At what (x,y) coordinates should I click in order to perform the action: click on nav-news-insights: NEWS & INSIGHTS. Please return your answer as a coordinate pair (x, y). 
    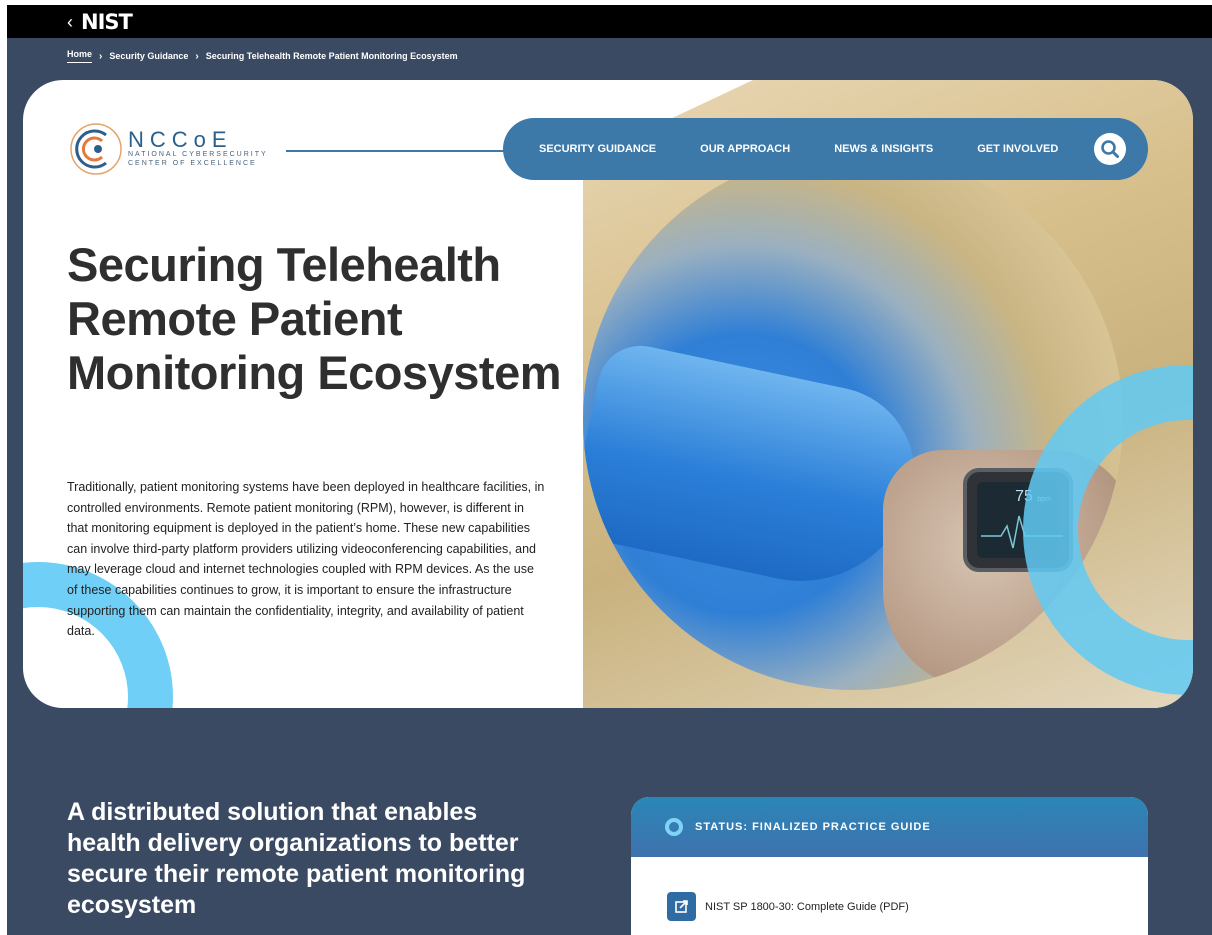
    Looking at the image, I should click on (883, 149).